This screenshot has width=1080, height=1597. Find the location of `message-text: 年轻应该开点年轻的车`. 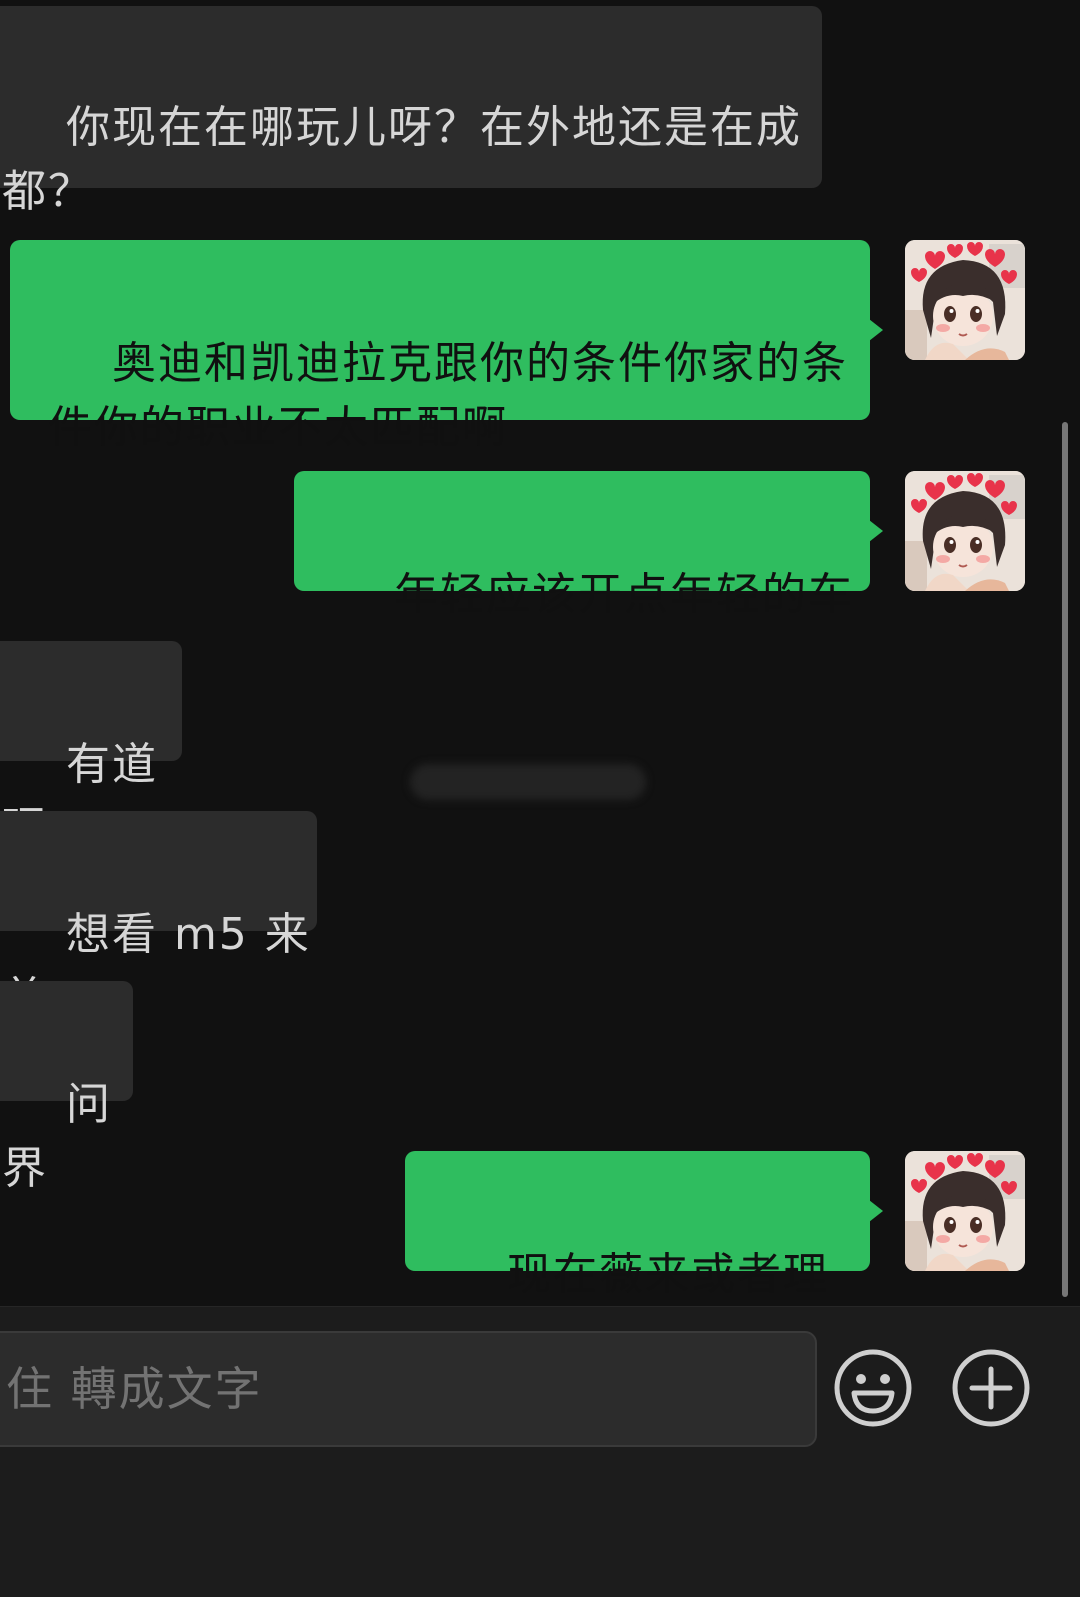

message-text: 年轻应该开点年轻的车 is located at coordinates (623, 594).